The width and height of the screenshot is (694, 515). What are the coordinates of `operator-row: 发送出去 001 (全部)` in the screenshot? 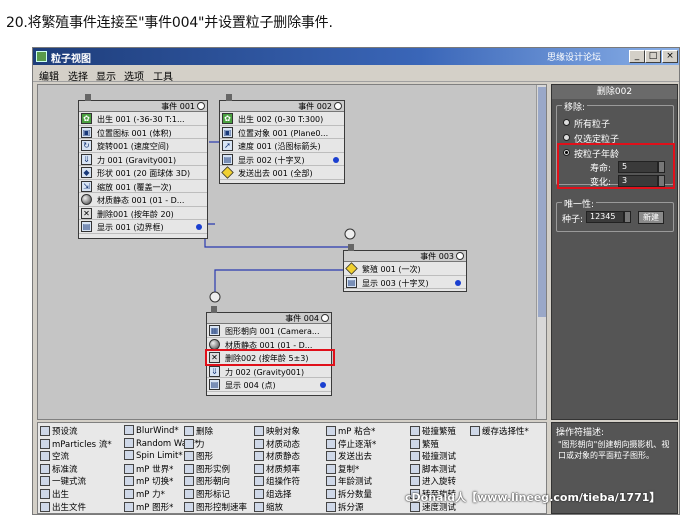 It's located at (282, 173).